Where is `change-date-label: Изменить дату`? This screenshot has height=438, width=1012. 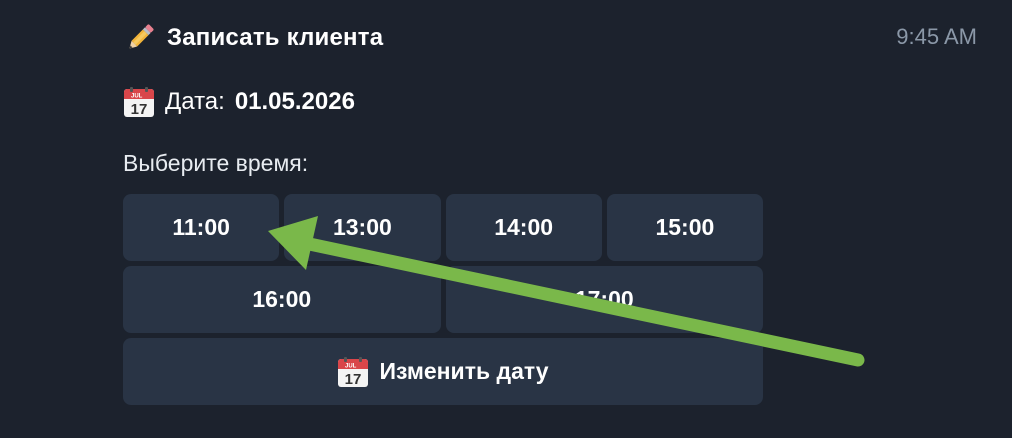
change-date-label: Изменить дату is located at coordinates (464, 371).